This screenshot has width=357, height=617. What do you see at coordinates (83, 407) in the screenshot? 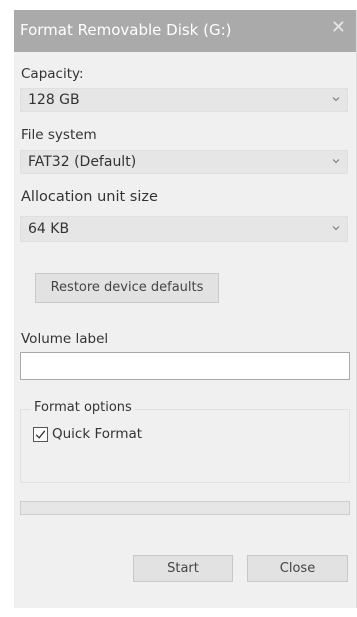
I see `format-options-title: Format options` at bounding box center [83, 407].